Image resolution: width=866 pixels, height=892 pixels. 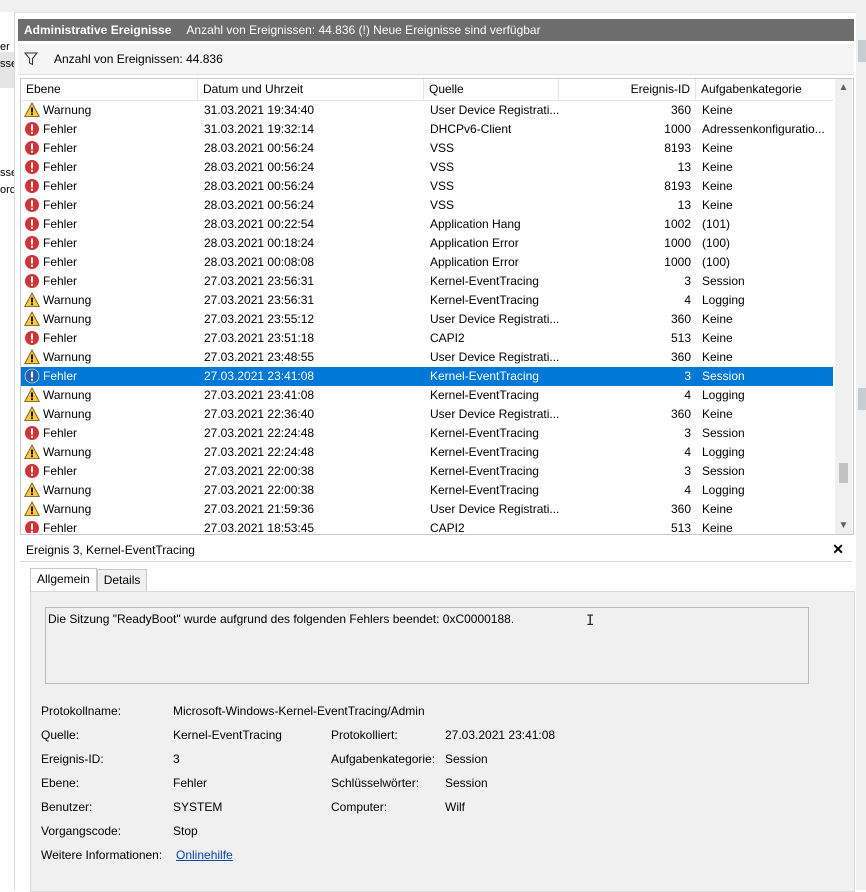 What do you see at coordinates (447, 338) in the screenshot?
I see `cell-source: CAPI2` at bounding box center [447, 338].